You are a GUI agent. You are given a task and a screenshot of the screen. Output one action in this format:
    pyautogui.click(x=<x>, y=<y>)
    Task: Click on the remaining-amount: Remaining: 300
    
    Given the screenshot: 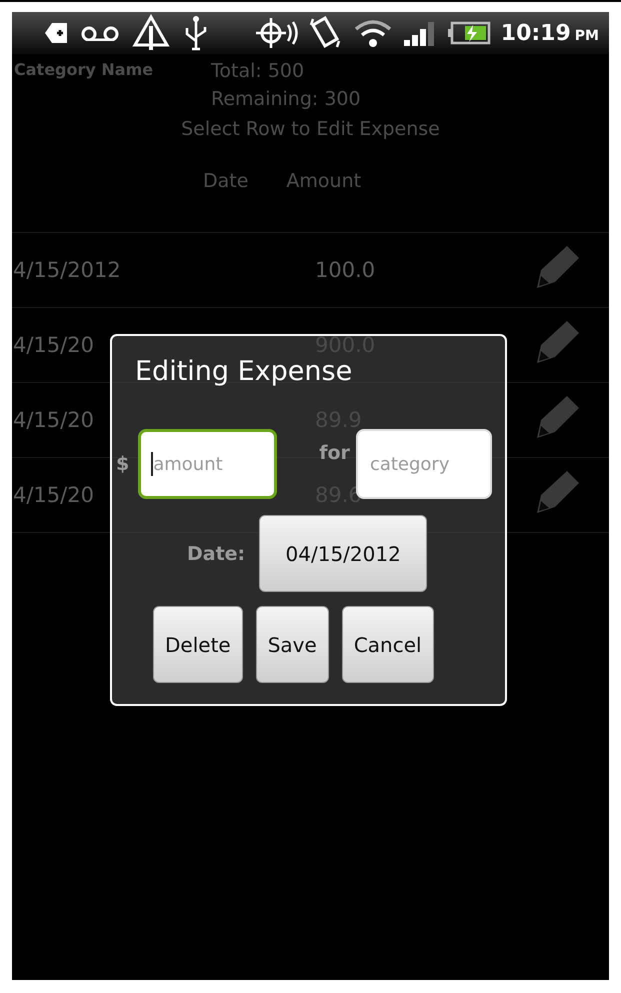 What is the action you would take?
    pyautogui.click(x=286, y=99)
    